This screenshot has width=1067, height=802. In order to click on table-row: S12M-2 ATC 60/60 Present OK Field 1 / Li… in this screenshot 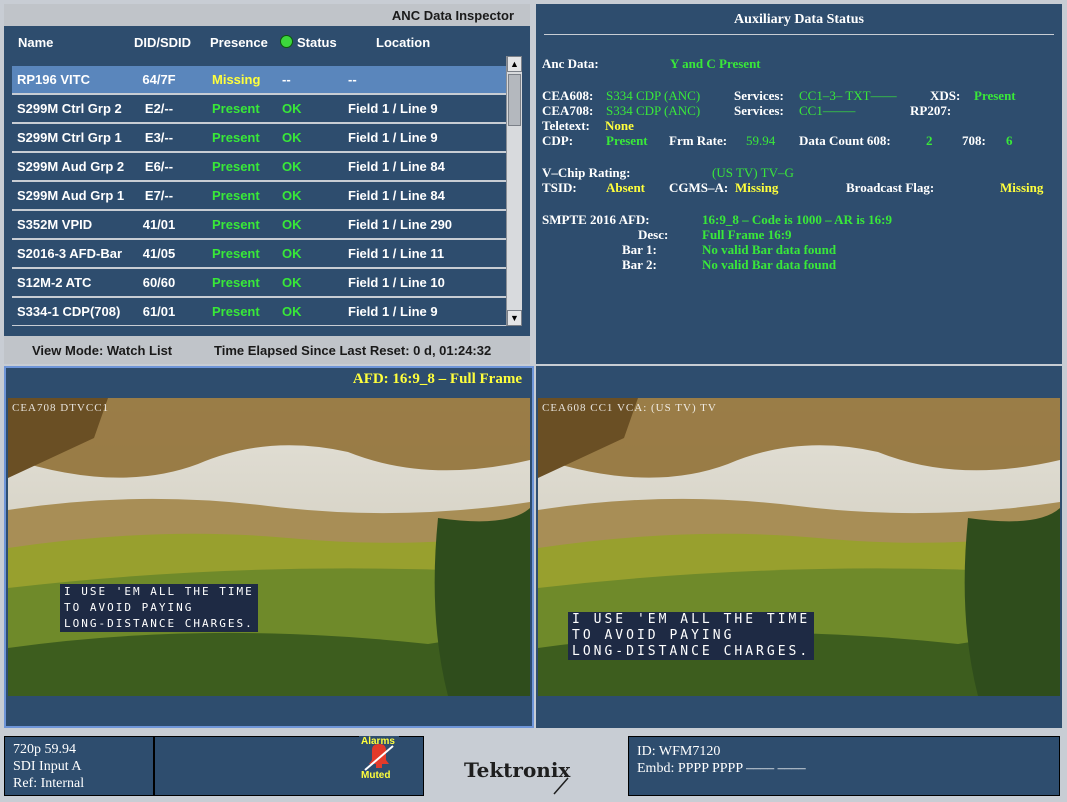, I will do `click(259, 283)`.